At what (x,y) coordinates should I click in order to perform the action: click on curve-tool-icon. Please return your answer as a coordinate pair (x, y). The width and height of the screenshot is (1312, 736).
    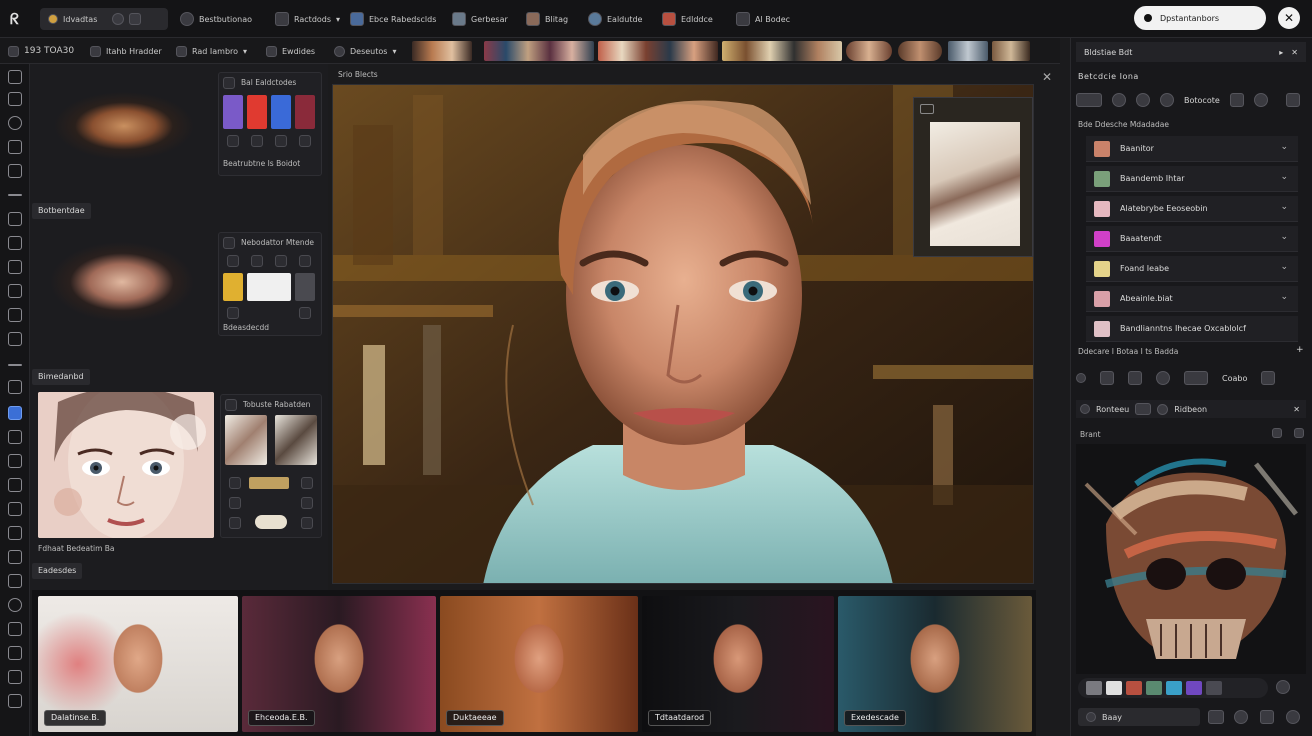
    Looking at the image, I should click on (15, 365).